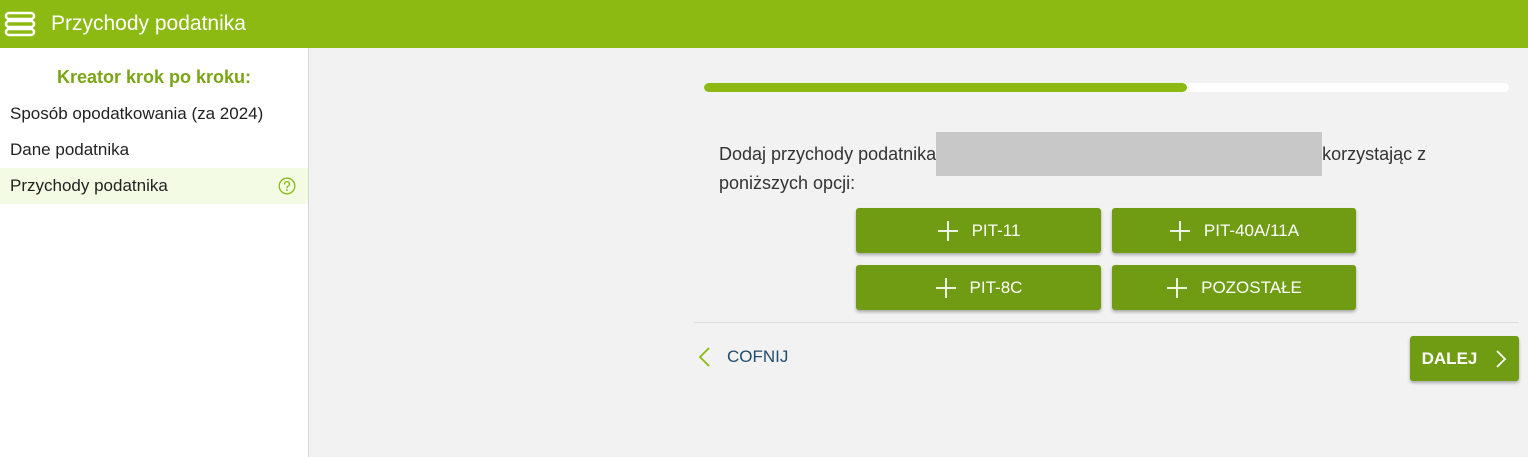  I want to click on progress-fill, so click(945, 87).